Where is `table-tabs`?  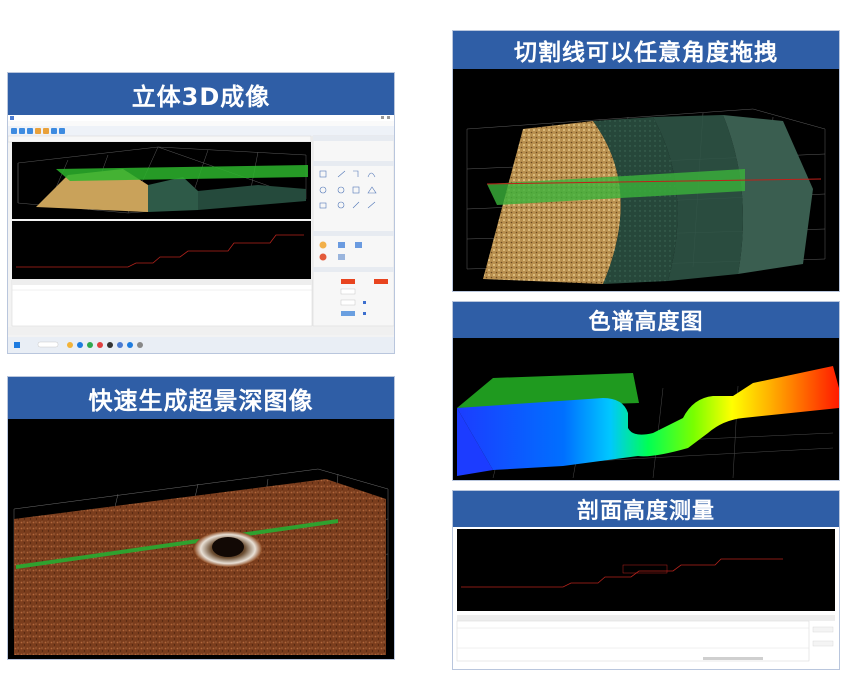 table-tabs is located at coordinates (646, 618).